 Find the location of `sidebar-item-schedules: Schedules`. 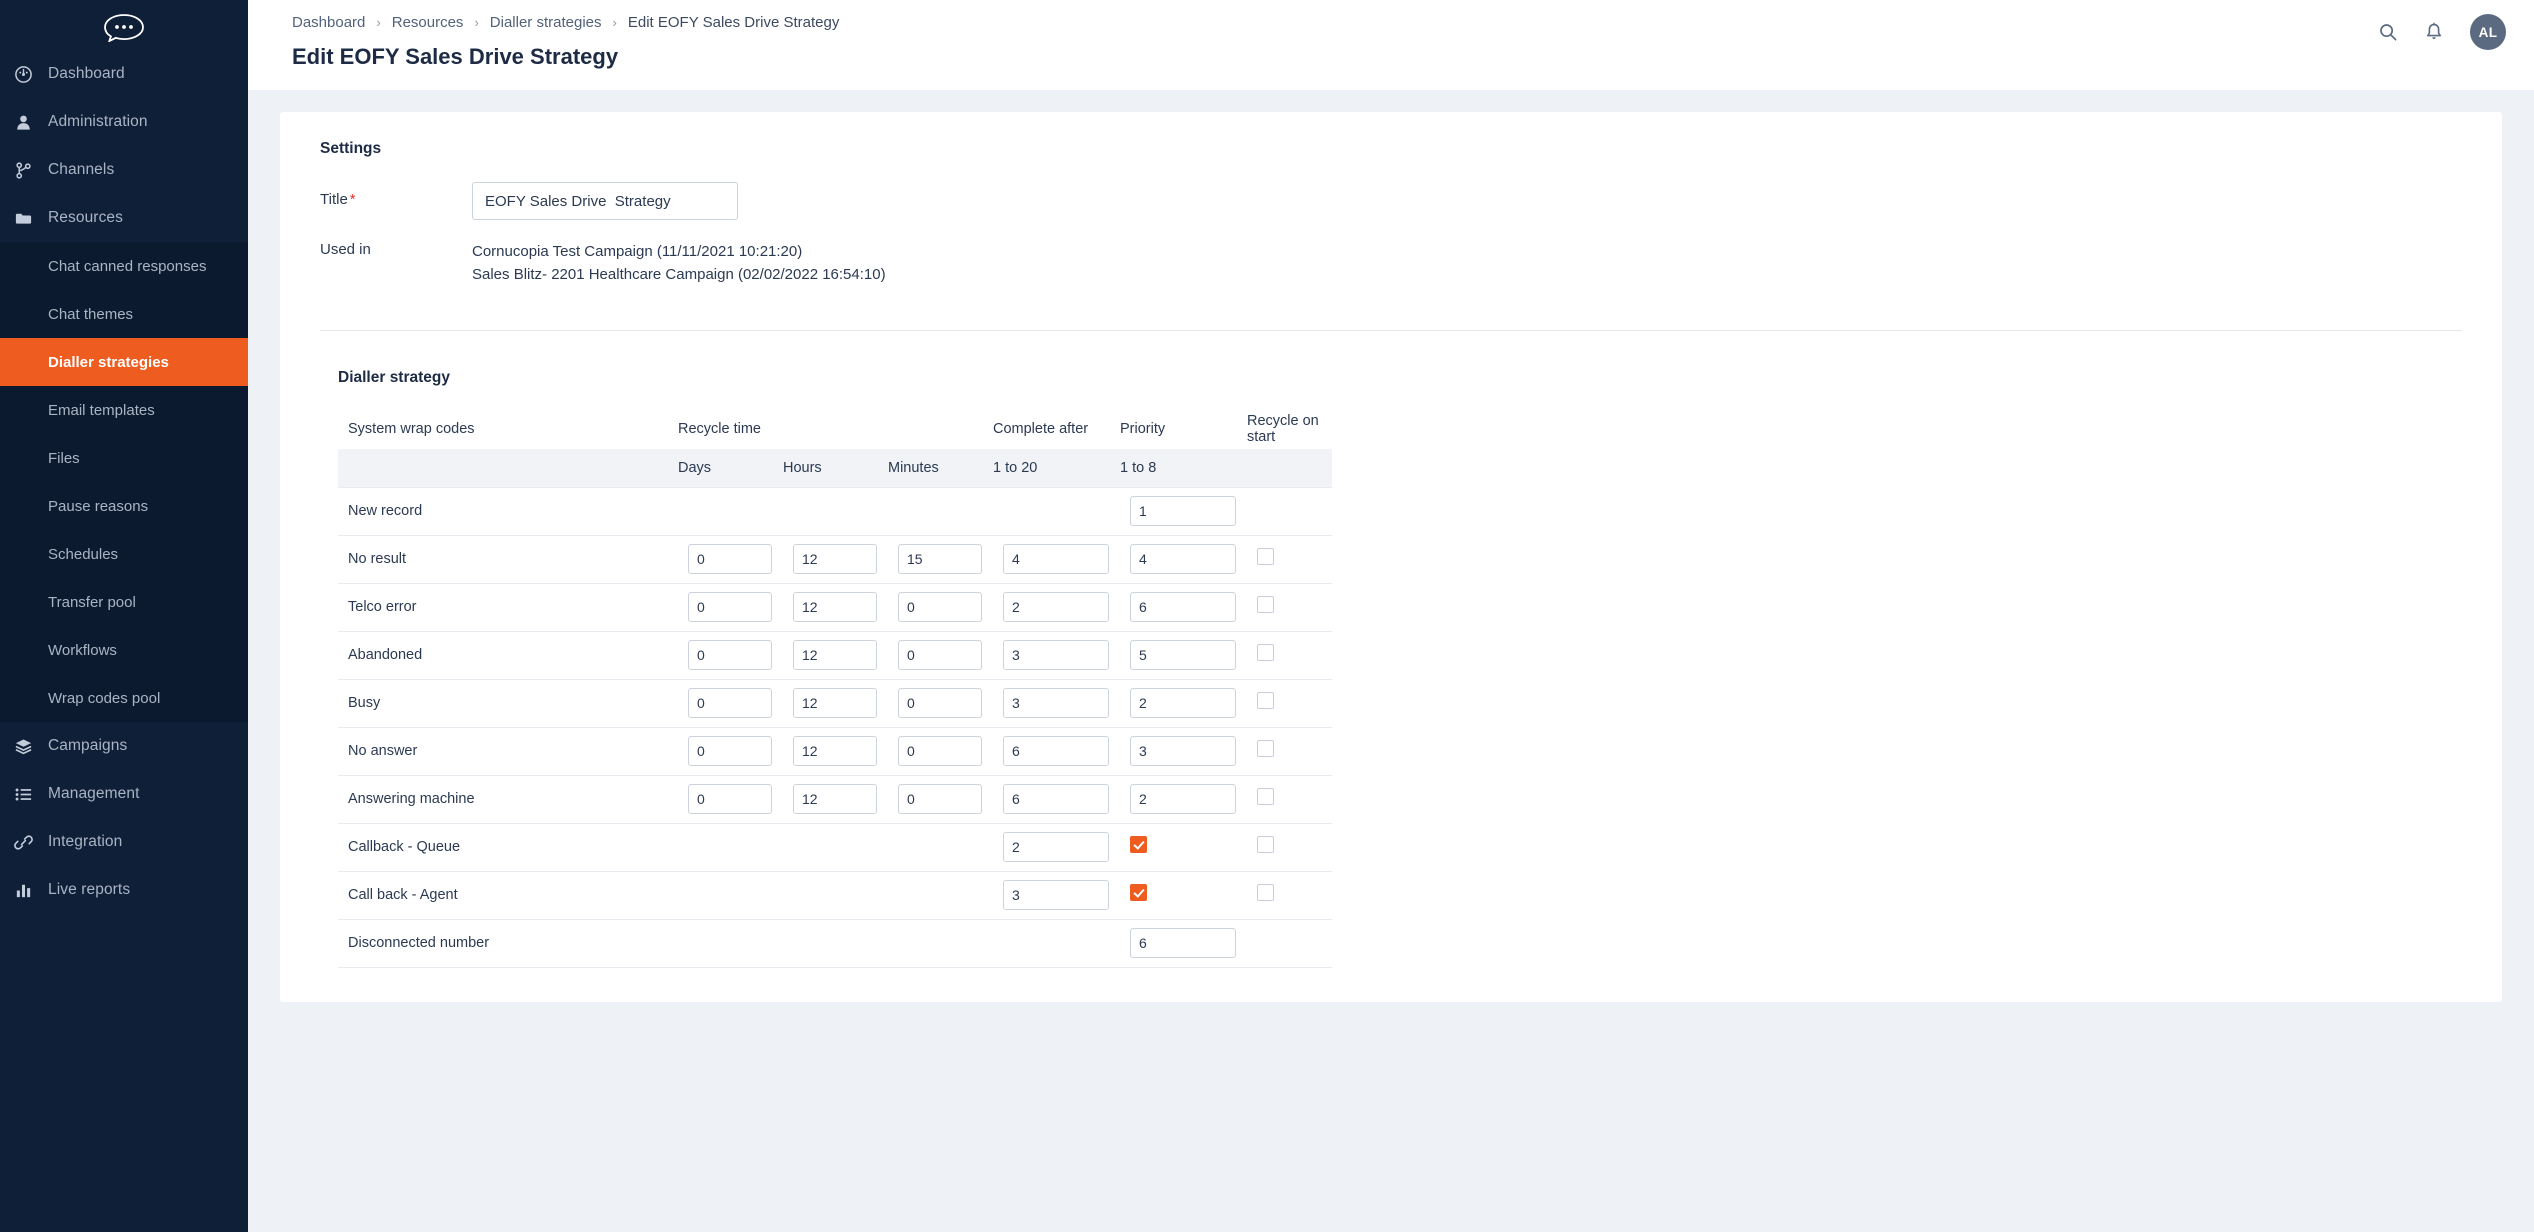

sidebar-item-schedules: Schedules is located at coordinates (124, 554).